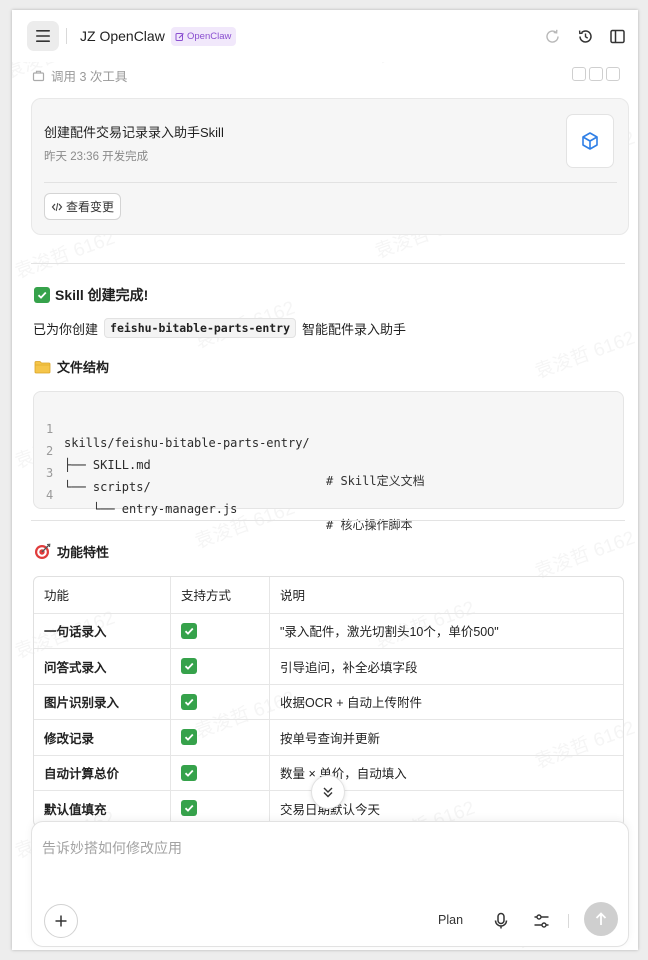 Image resolution: width=648 pixels, height=960 pixels. Describe the element at coordinates (83, 367) in the screenshot. I see `files-heading-text: 文件结构` at that location.